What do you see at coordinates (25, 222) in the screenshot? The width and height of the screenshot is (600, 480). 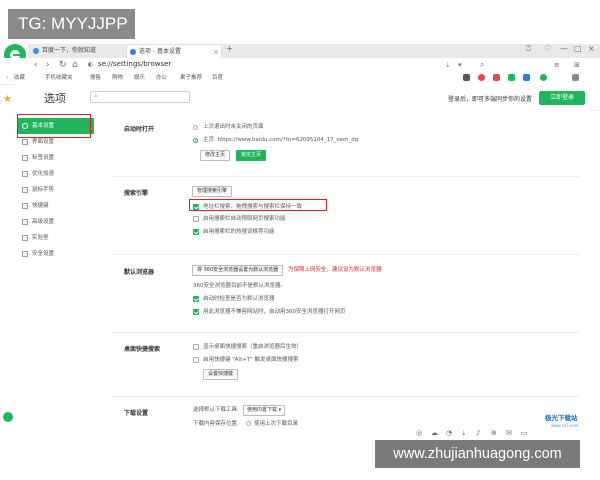 I see `advanced-icon` at bounding box center [25, 222].